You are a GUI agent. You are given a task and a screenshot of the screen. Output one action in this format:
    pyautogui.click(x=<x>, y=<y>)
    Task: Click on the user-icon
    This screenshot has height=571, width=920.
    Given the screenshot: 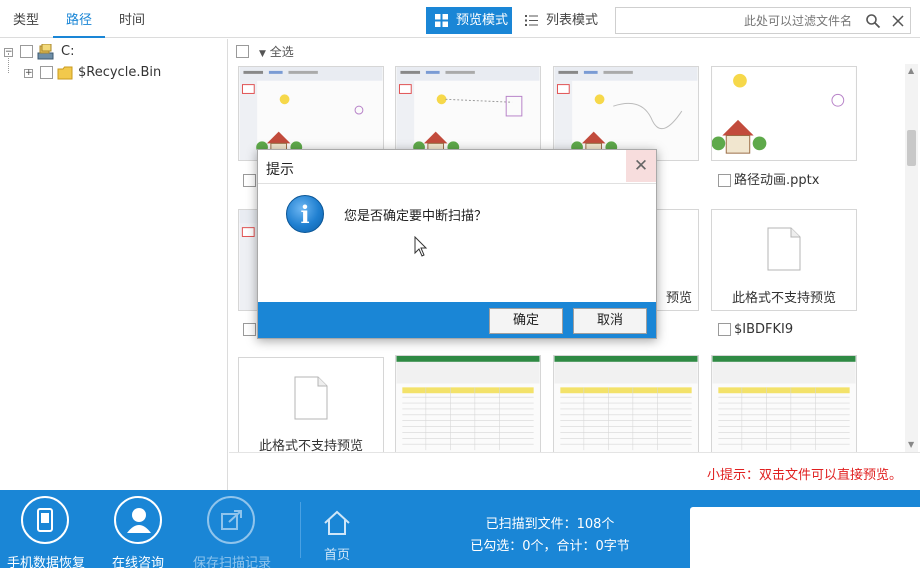 What is the action you would take?
    pyautogui.click(x=139, y=520)
    